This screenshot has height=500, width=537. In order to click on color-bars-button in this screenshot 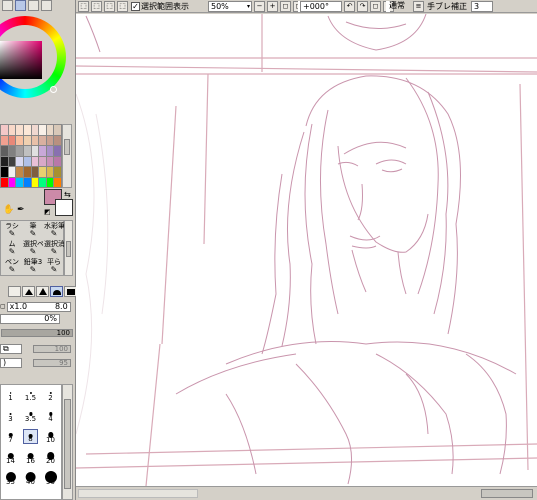, I will do `click(33, 5)`.